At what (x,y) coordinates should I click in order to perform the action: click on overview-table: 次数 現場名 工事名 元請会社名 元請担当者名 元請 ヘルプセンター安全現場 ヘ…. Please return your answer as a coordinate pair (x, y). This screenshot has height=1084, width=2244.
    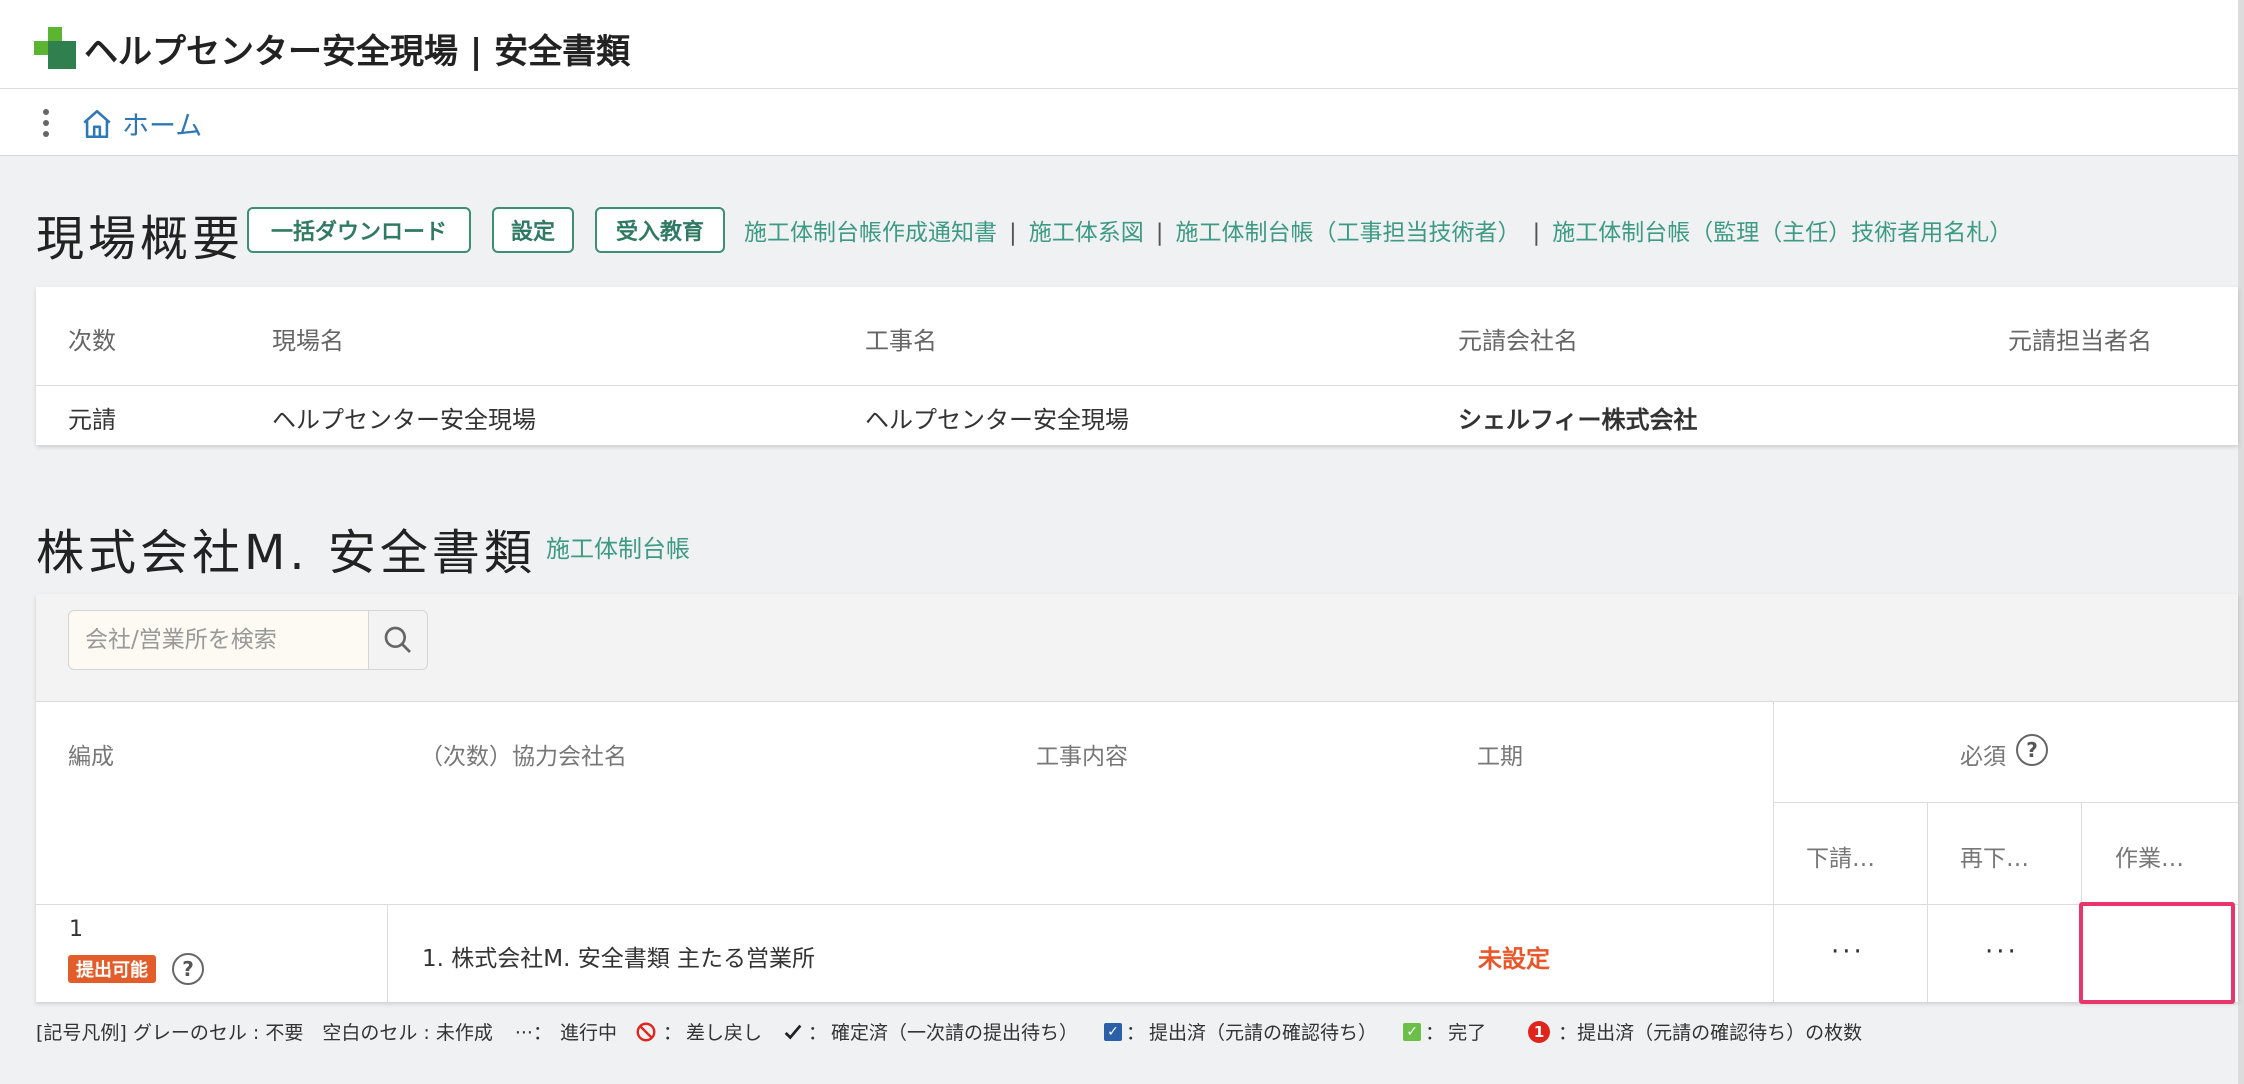
    Looking at the image, I should click on (1137, 366).